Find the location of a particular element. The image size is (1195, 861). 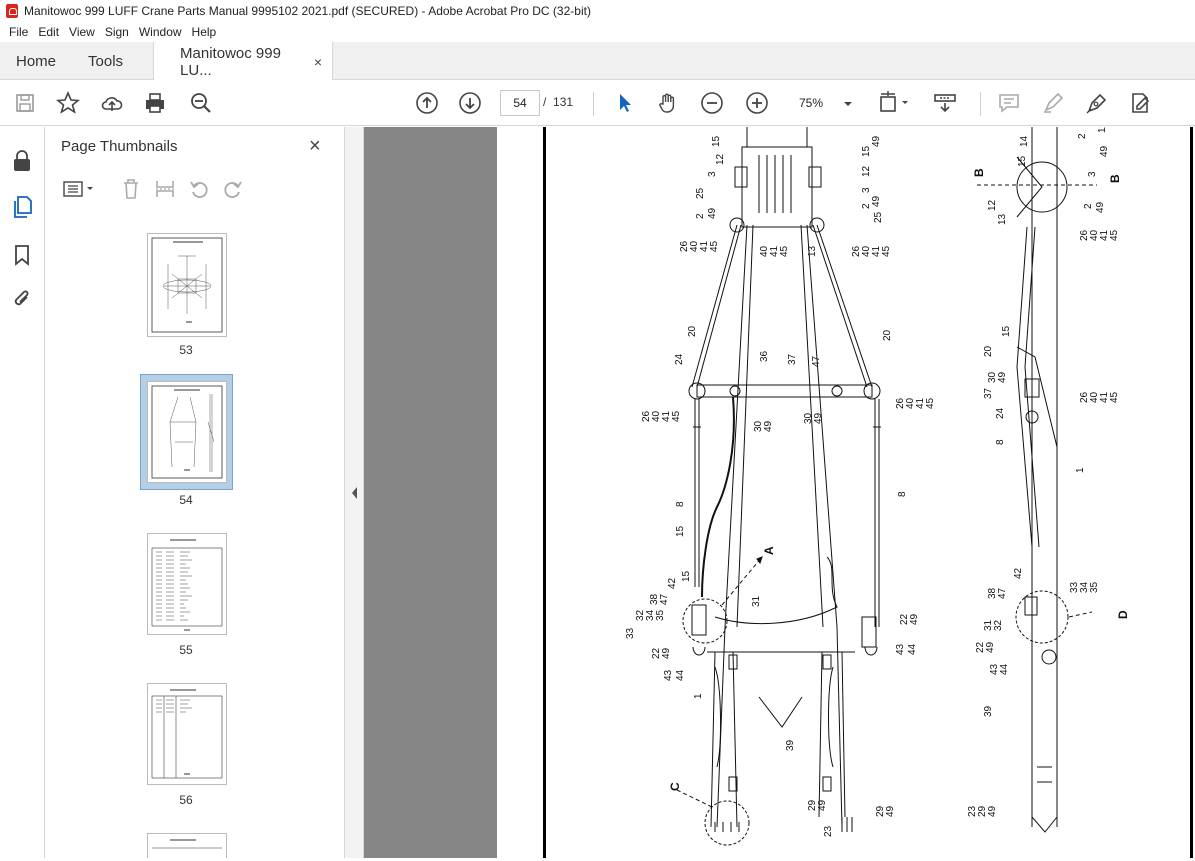

draw-pen-icon is located at coordinates (1097, 103).